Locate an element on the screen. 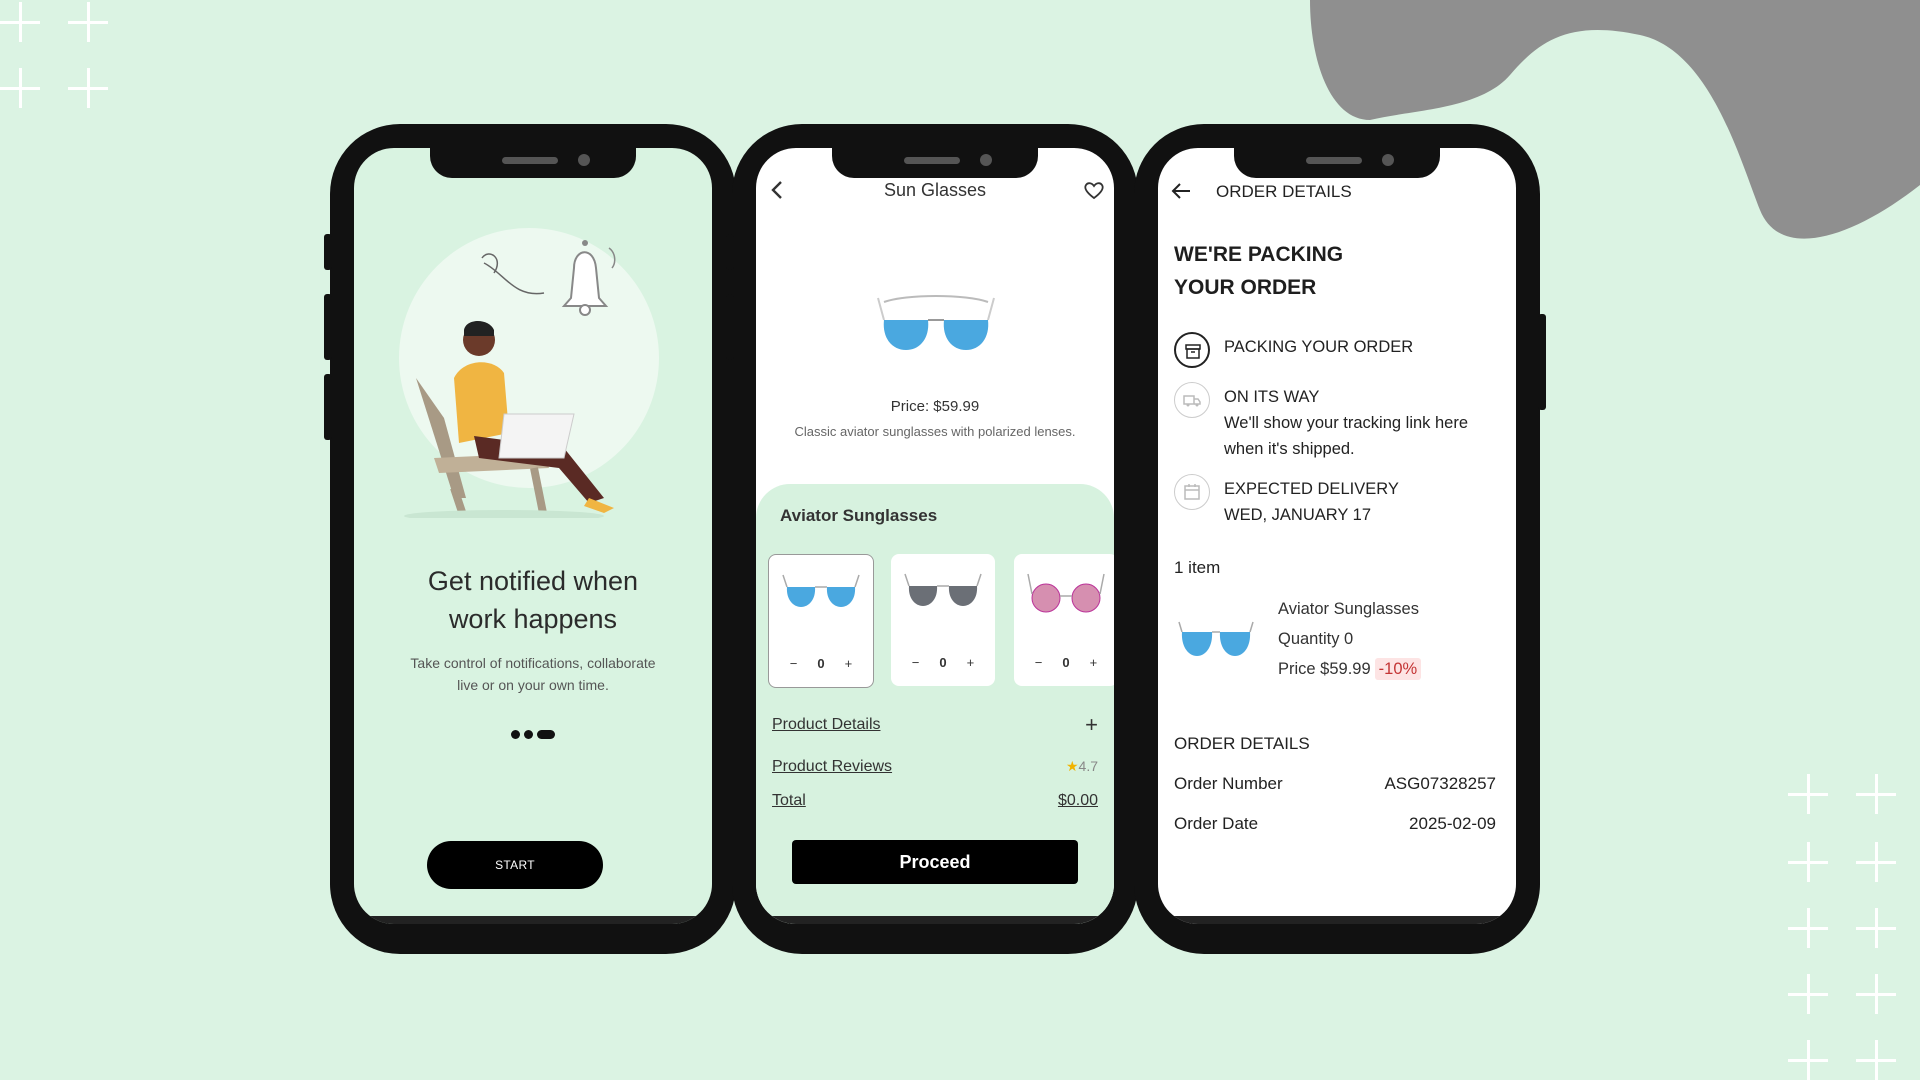 The width and height of the screenshot is (1920, 1080). product-price: Price: $59.99 is located at coordinates (935, 406).